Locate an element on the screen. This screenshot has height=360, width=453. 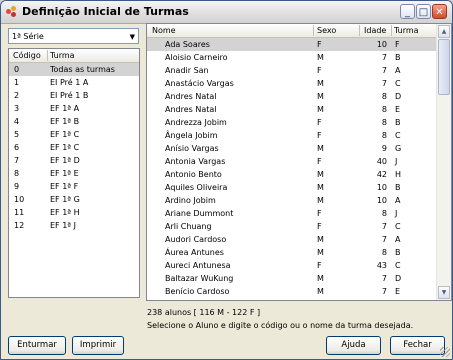
student-row: Ardino Jobim M 10 A is located at coordinates (292, 200).